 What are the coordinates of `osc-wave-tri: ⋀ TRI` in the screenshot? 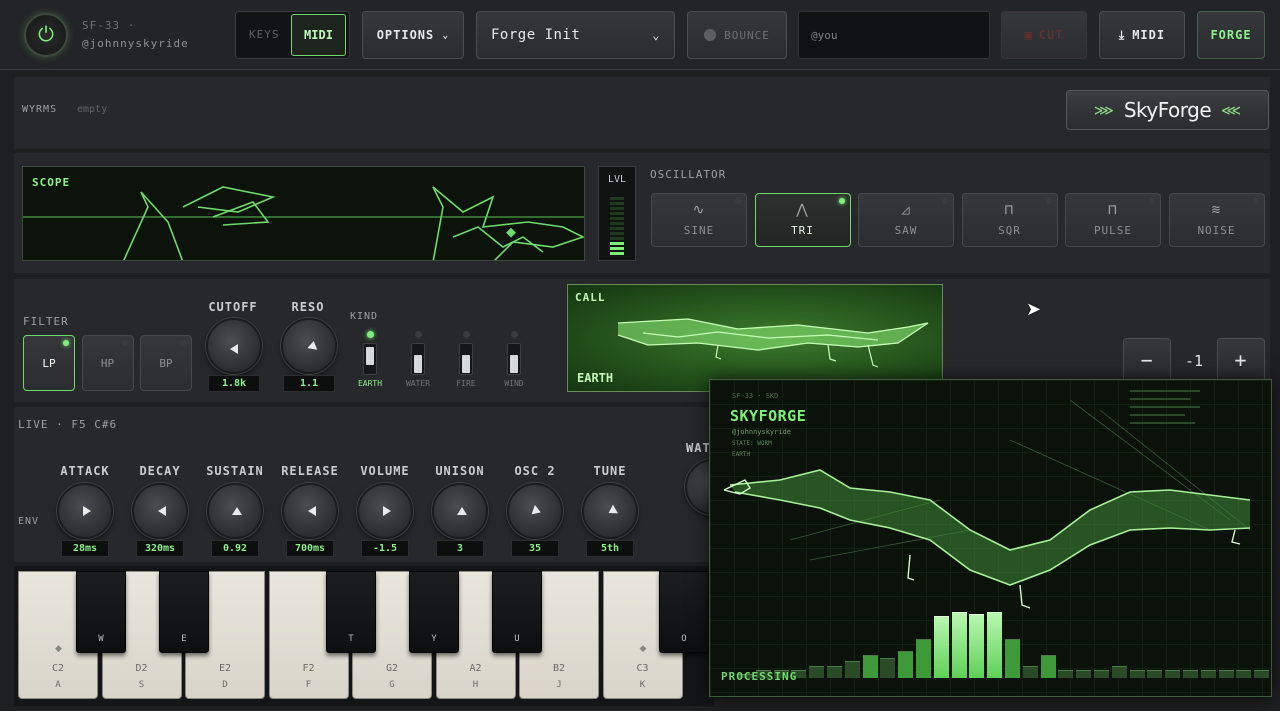 It's located at (802, 220).